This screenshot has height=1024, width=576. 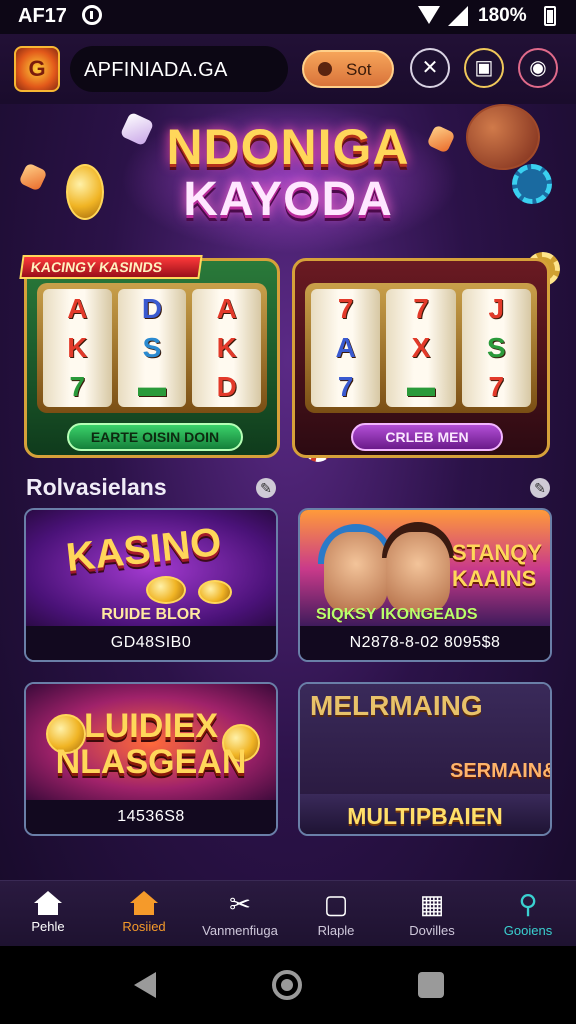 I want to click on game-card-art: LUIDIEX NLASGEAN, so click(x=151, y=743).